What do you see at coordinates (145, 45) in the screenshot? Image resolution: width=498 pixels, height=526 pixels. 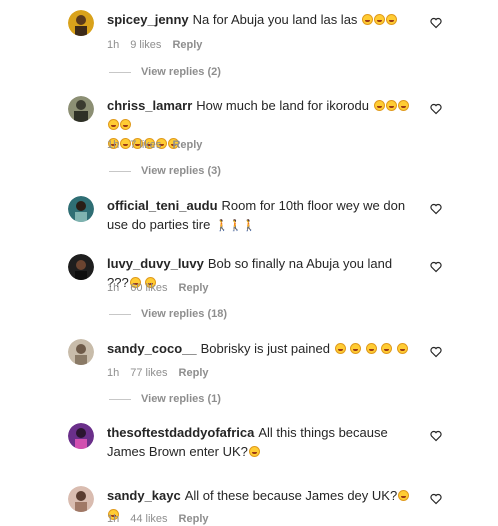 I see `comment-likes: 9 likes` at bounding box center [145, 45].